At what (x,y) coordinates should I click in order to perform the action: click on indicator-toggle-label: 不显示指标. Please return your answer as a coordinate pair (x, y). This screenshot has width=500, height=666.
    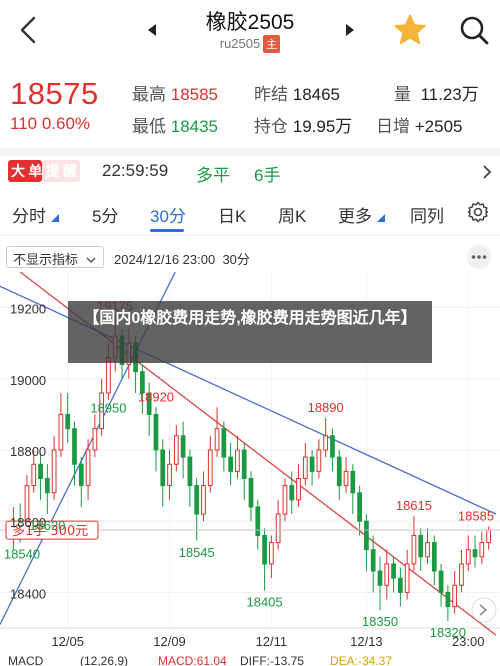
    Looking at the image, I should click on (46, 259).